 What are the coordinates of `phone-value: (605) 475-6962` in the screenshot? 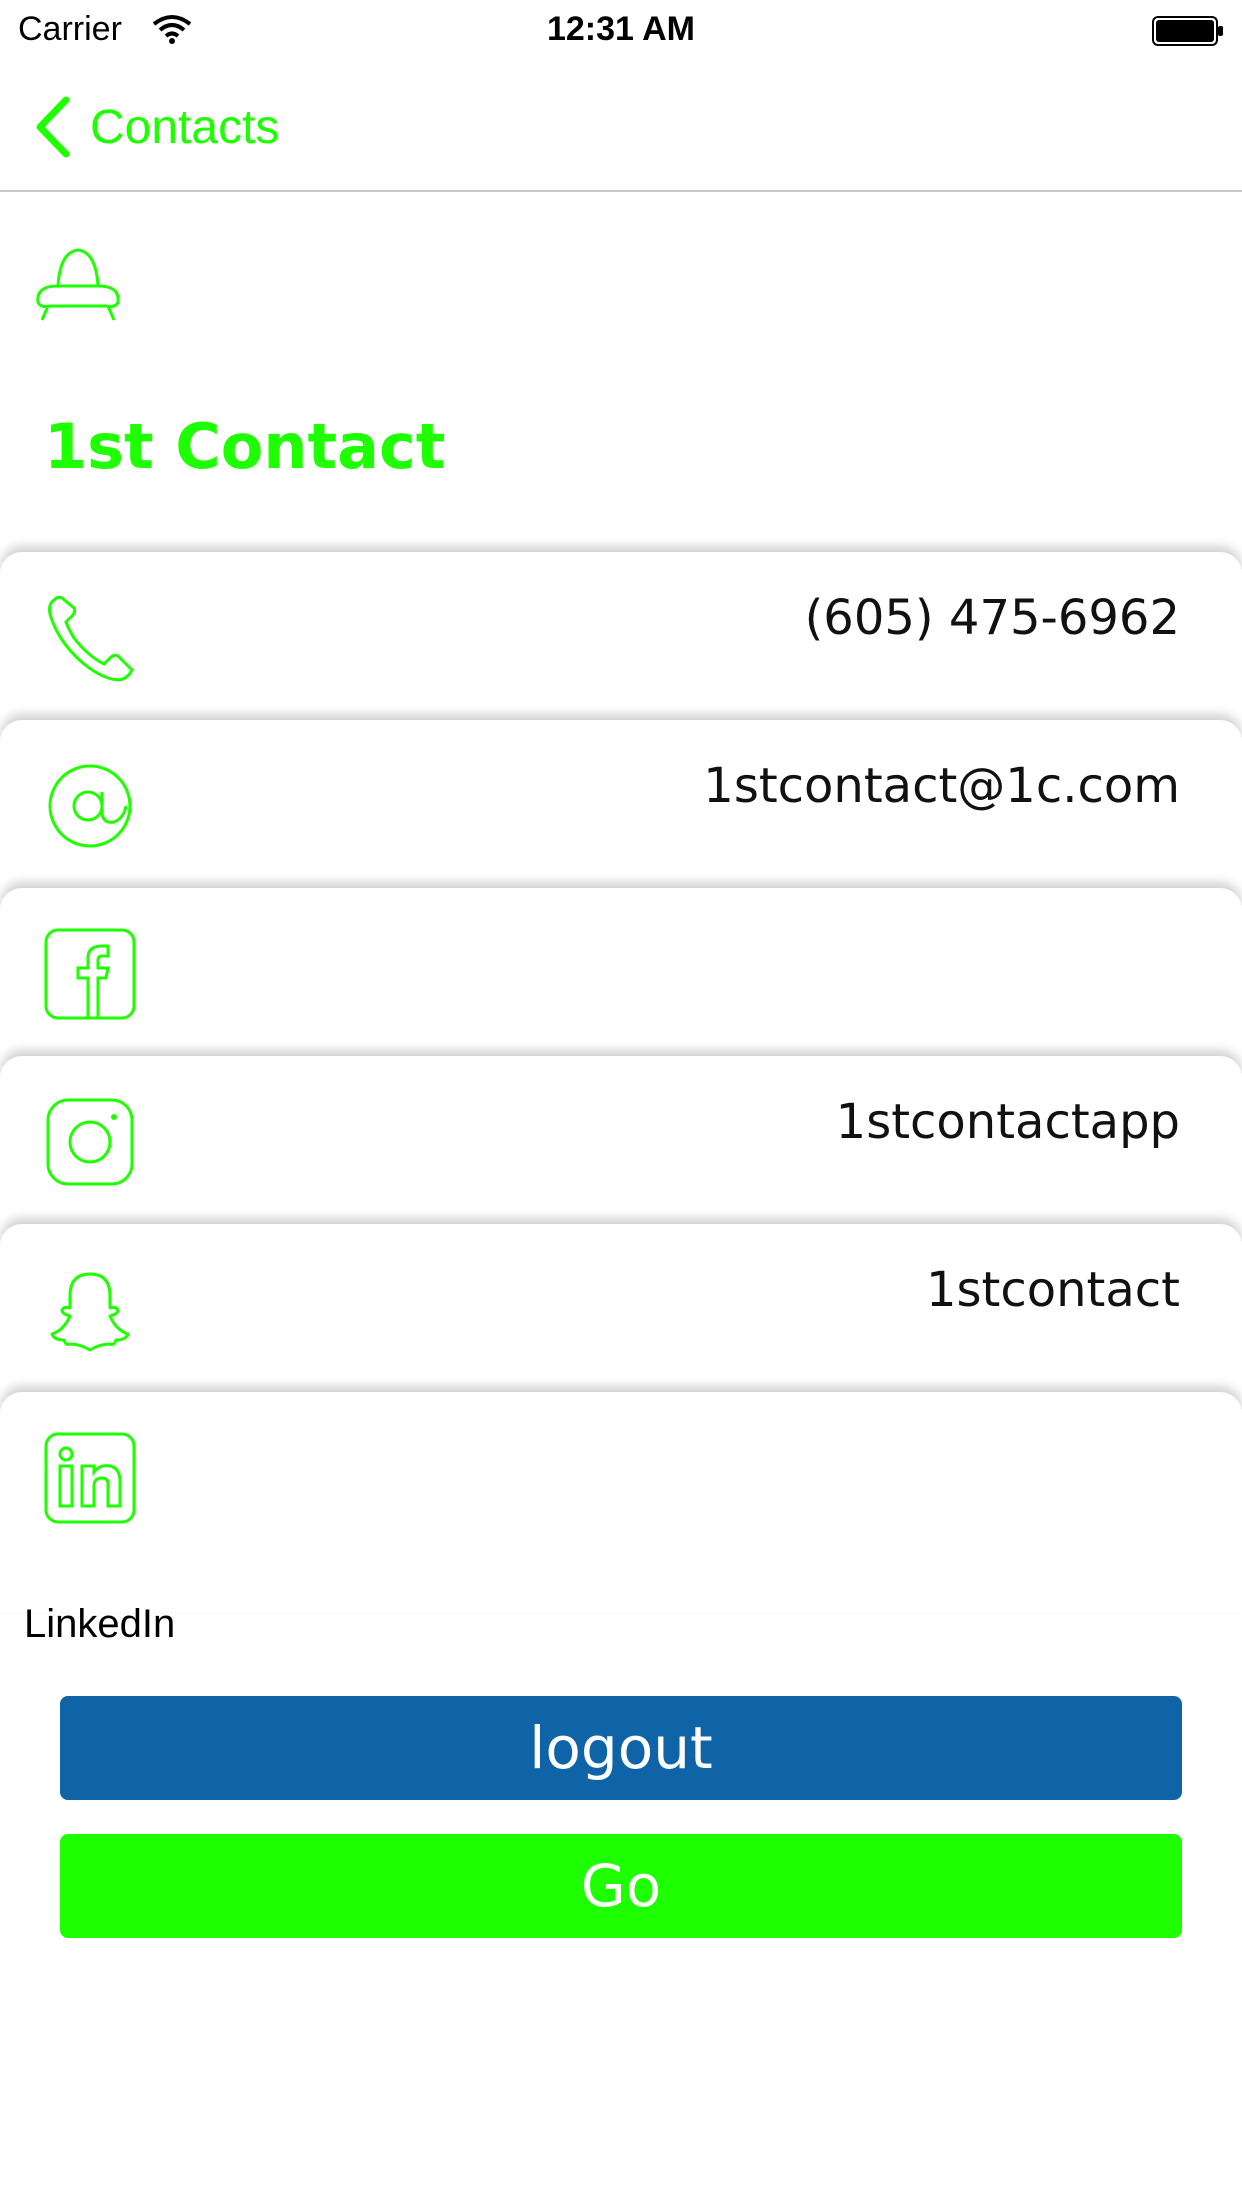 It's located at (992, 618).